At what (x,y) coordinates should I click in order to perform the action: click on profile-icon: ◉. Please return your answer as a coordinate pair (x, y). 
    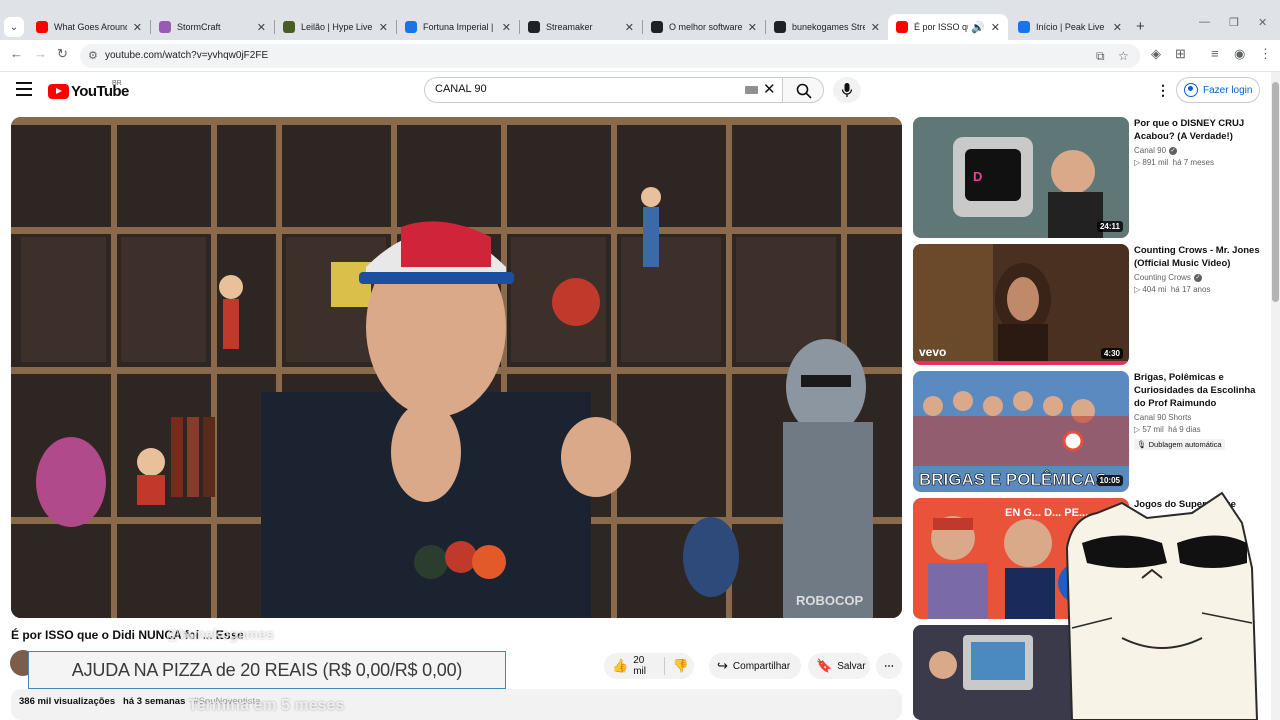
    Looking at the image, I should click on (1239, 54).